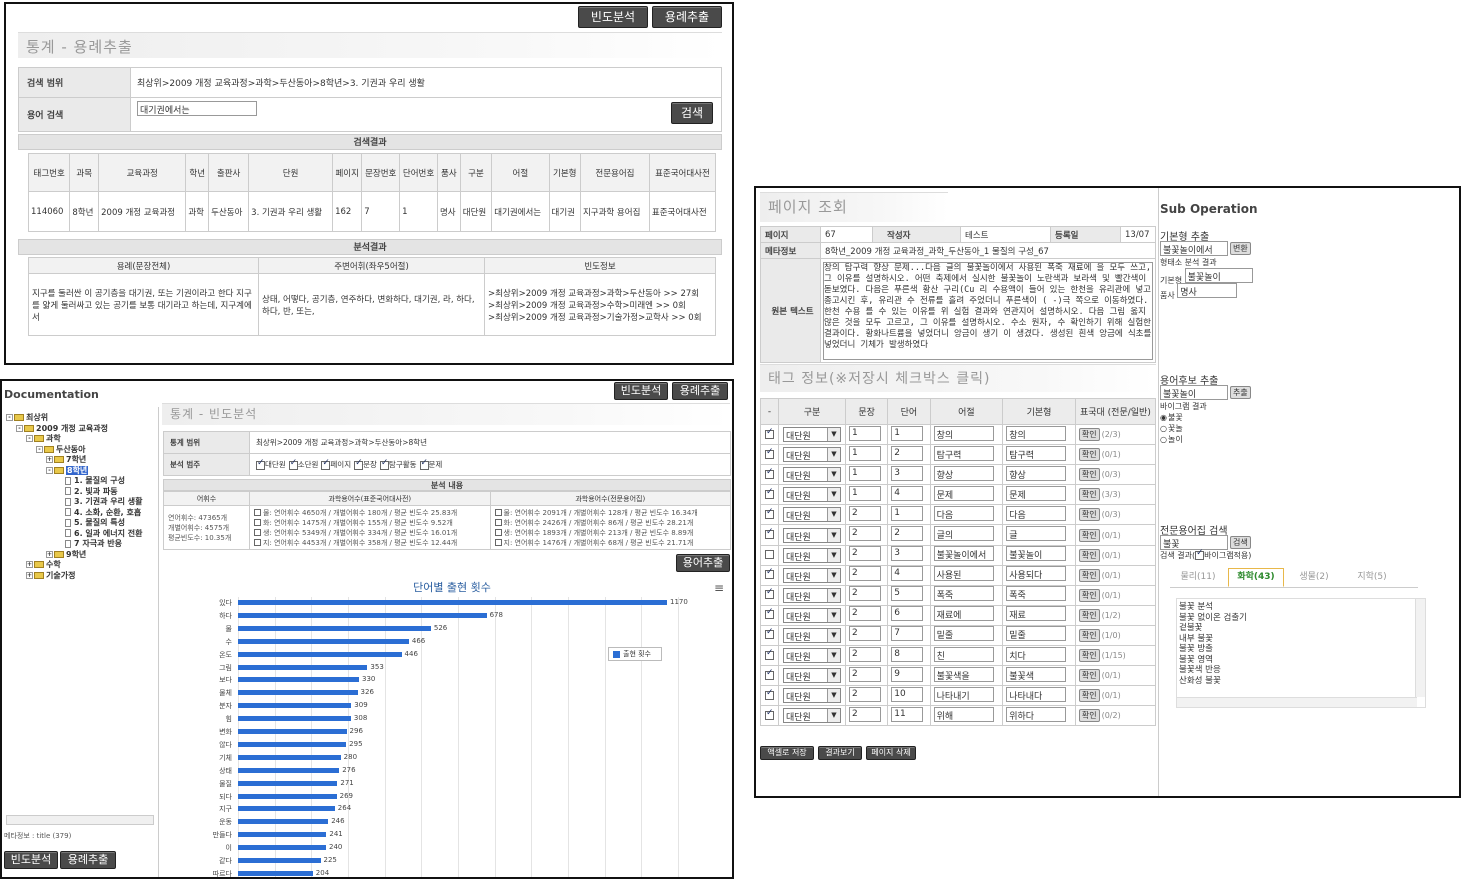  Describe the element at coordinates (80, 429) in the screenshot. I see `tree-node: - 2009 개정 교육과정` at that location.